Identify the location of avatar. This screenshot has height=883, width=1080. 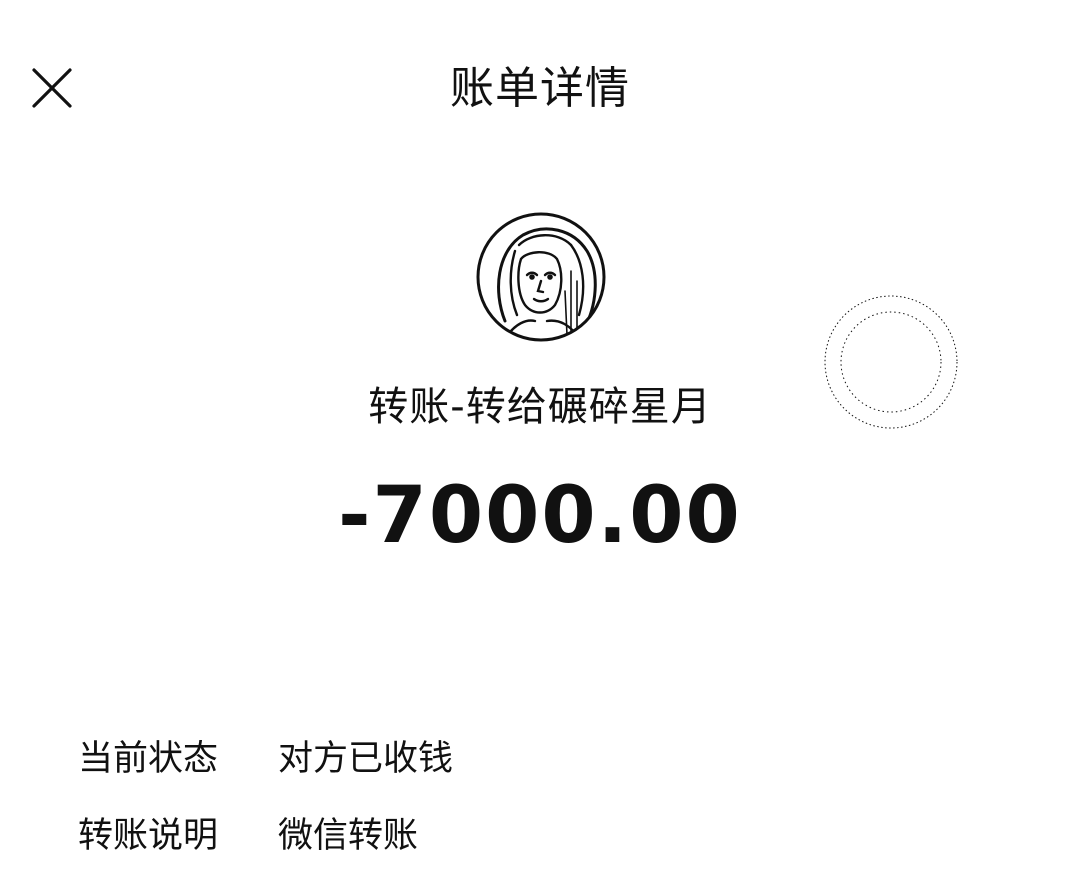
(541, 277).